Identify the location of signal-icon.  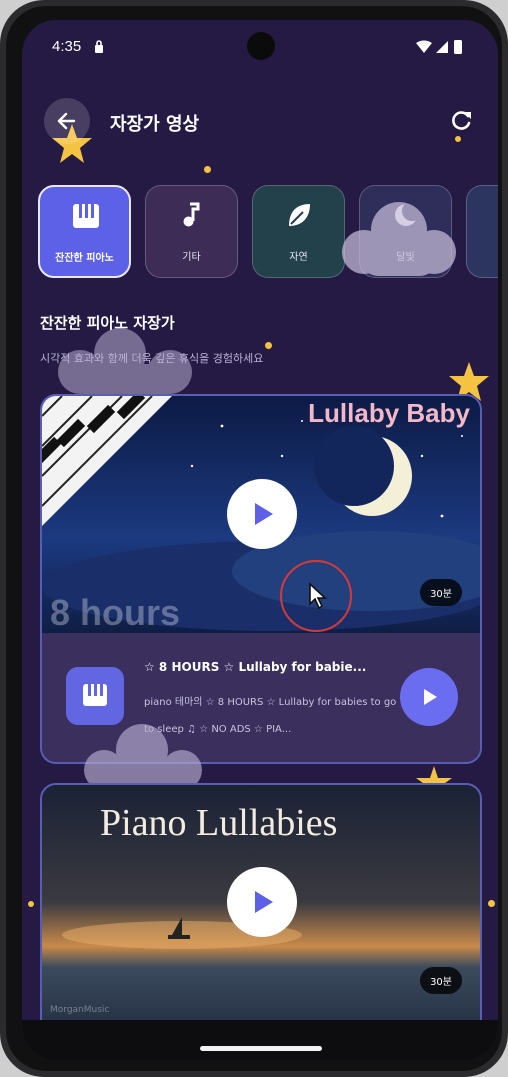
(442, 47).